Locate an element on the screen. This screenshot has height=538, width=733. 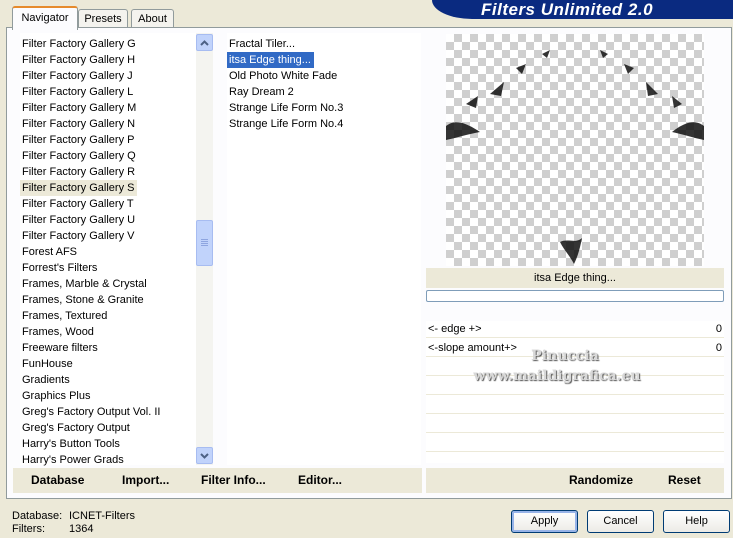
database-button: Database is located at coordinates (57, 480).